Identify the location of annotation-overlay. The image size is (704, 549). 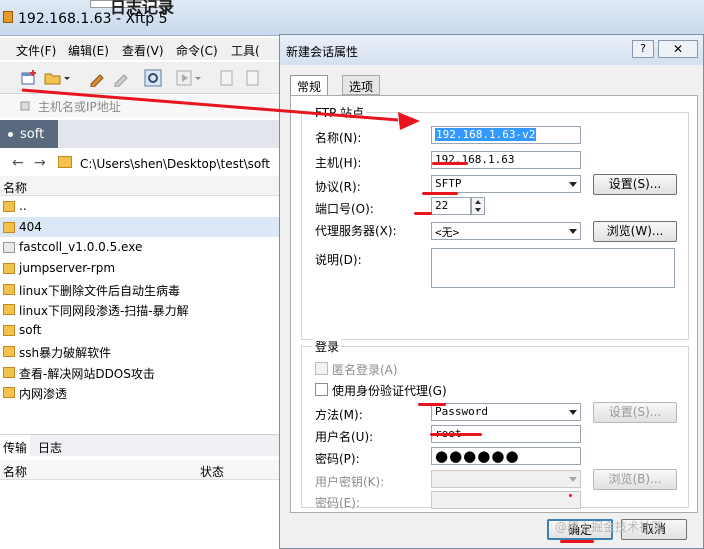
(220, 109).